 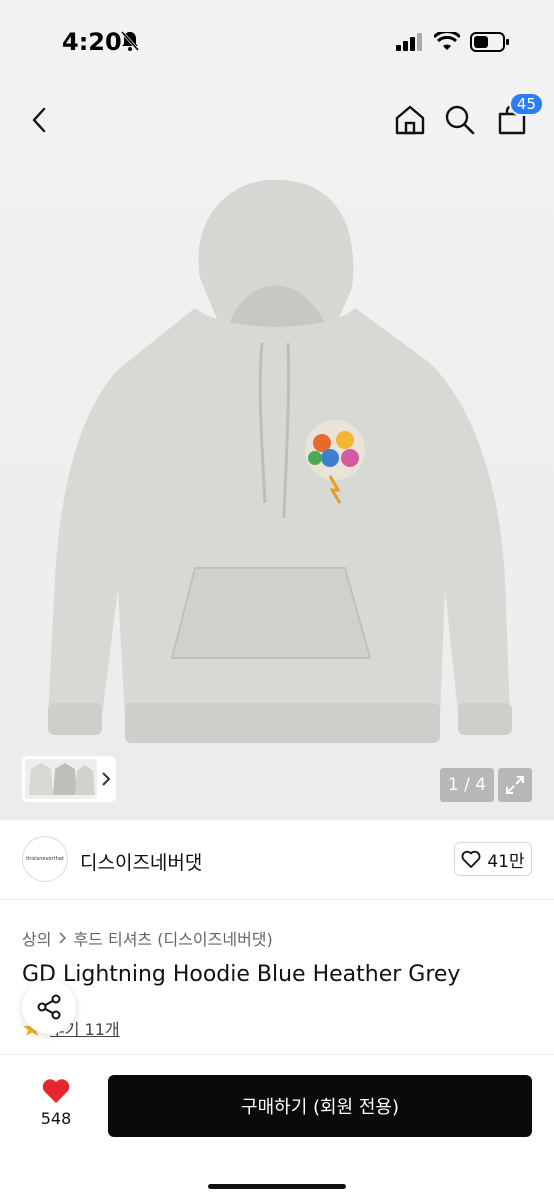 I want to click on back-button, so click(x=40, y=120).